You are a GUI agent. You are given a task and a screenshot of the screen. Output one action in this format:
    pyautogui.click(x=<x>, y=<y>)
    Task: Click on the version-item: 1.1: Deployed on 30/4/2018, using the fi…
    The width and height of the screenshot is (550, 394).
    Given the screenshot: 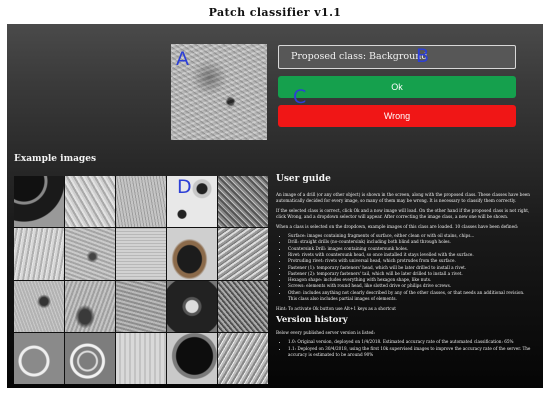 What is the action you would take?
    pyautogui.click(x=410, y=352)
    